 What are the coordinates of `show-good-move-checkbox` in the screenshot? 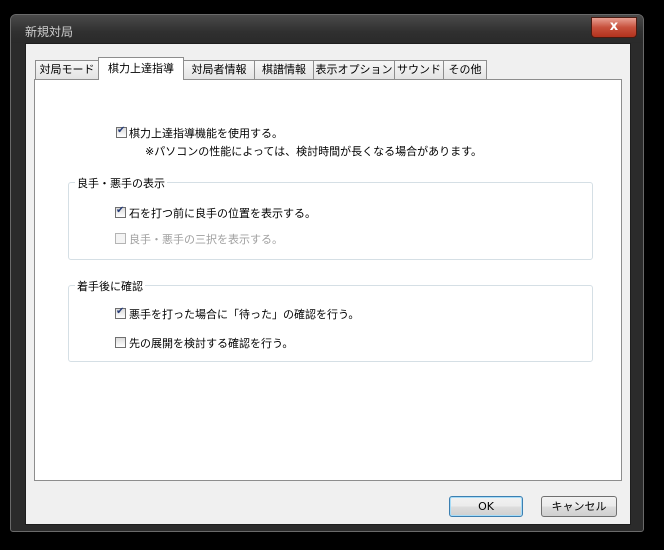 It's located at (120, 211).